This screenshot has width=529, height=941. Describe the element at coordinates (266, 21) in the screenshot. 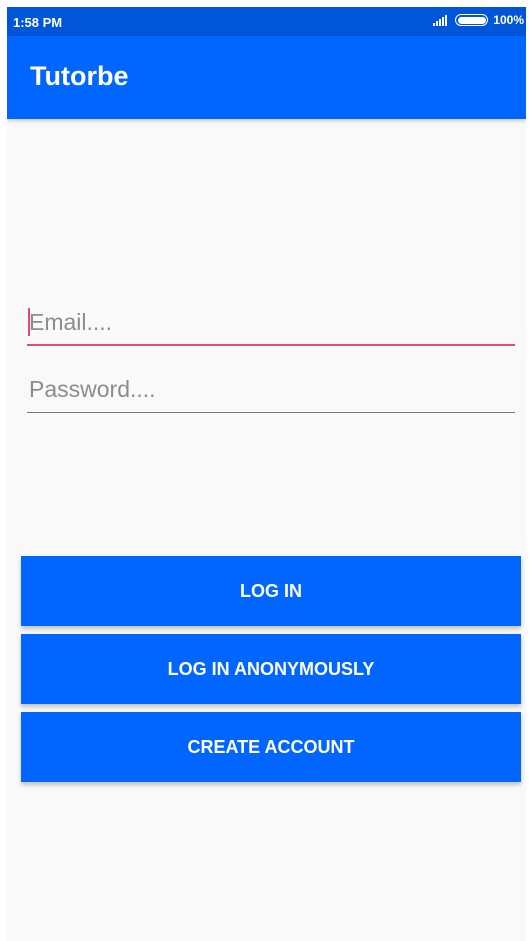

I see `status-bar: 1:58 PM 100%` at that location.